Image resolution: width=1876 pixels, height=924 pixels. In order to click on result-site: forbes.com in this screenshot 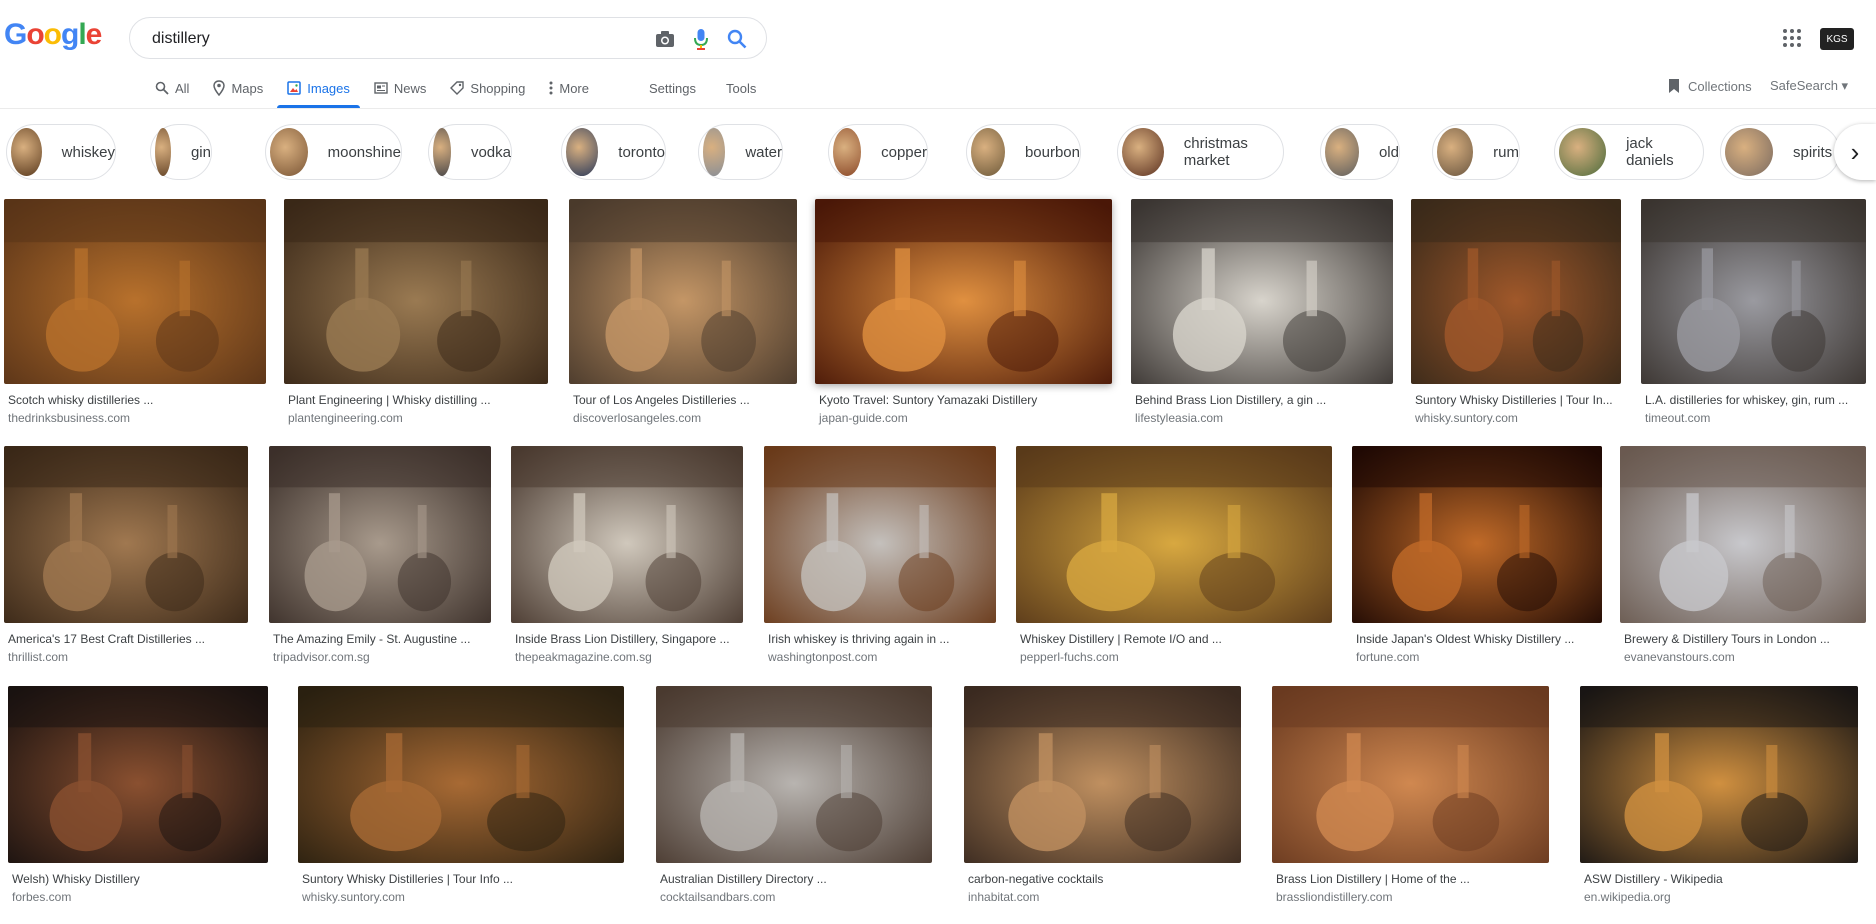, I will do `click(41, 897)`.